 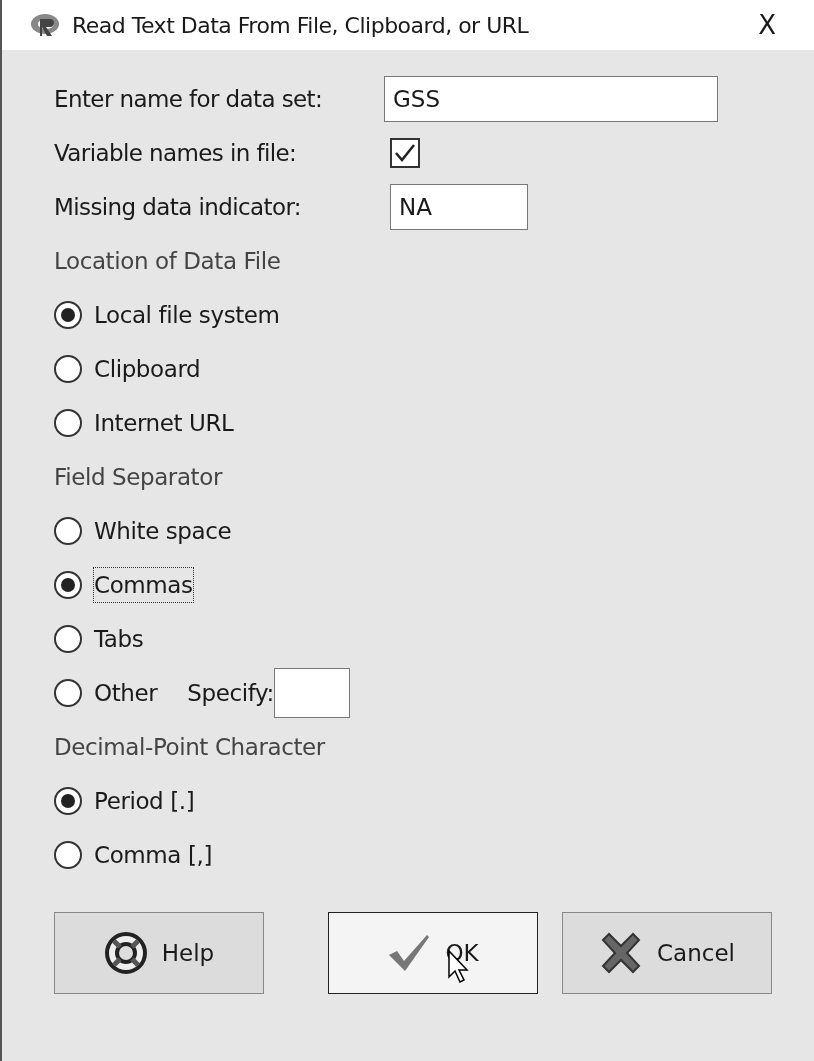 What do you see at coordinates (176, 153) in the screenshot?
I see `field-label: Variable names in file:` at bounding box center [176, 153].